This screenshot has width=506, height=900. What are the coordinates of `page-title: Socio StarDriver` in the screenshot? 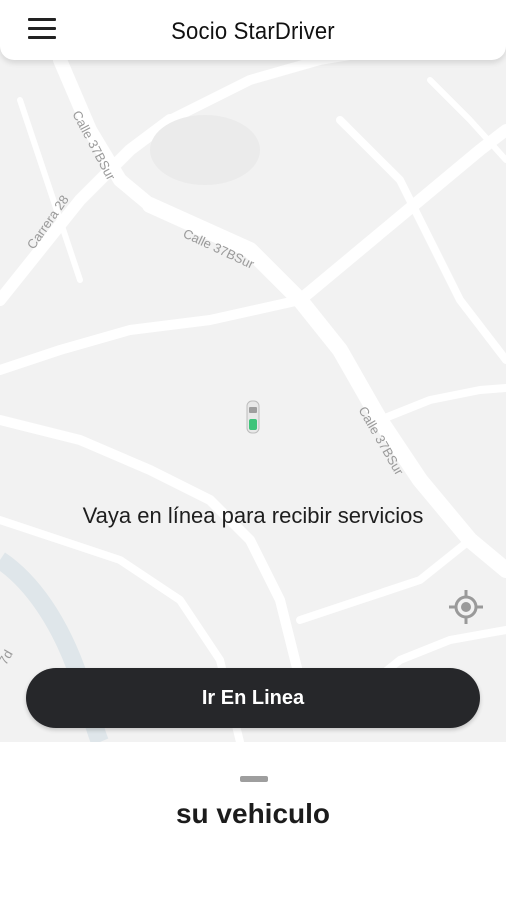 It's located at (253, 31).